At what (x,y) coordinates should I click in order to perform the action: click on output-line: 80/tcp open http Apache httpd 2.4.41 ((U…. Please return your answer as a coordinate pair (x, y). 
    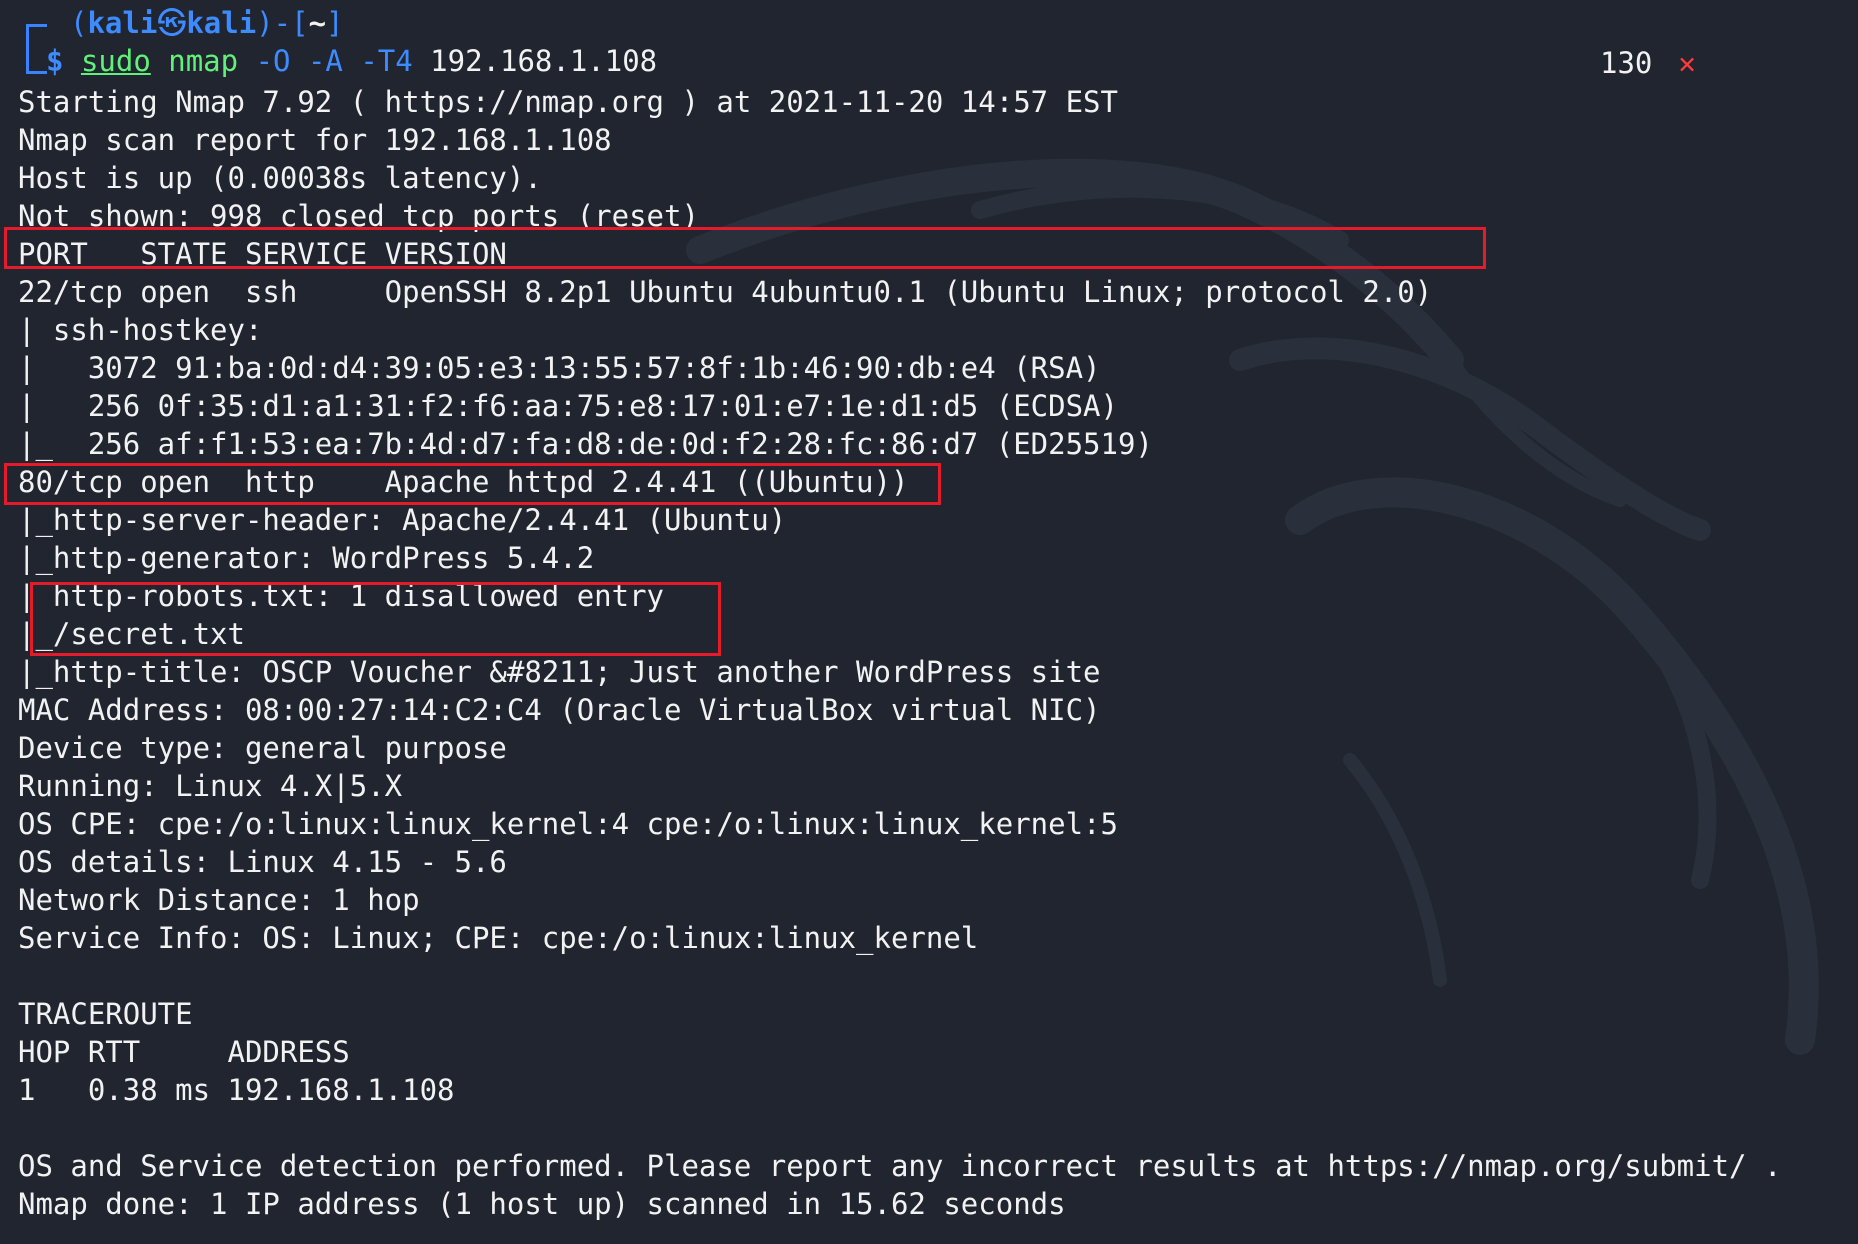
    Looking at the image, I should click on (463, 482).